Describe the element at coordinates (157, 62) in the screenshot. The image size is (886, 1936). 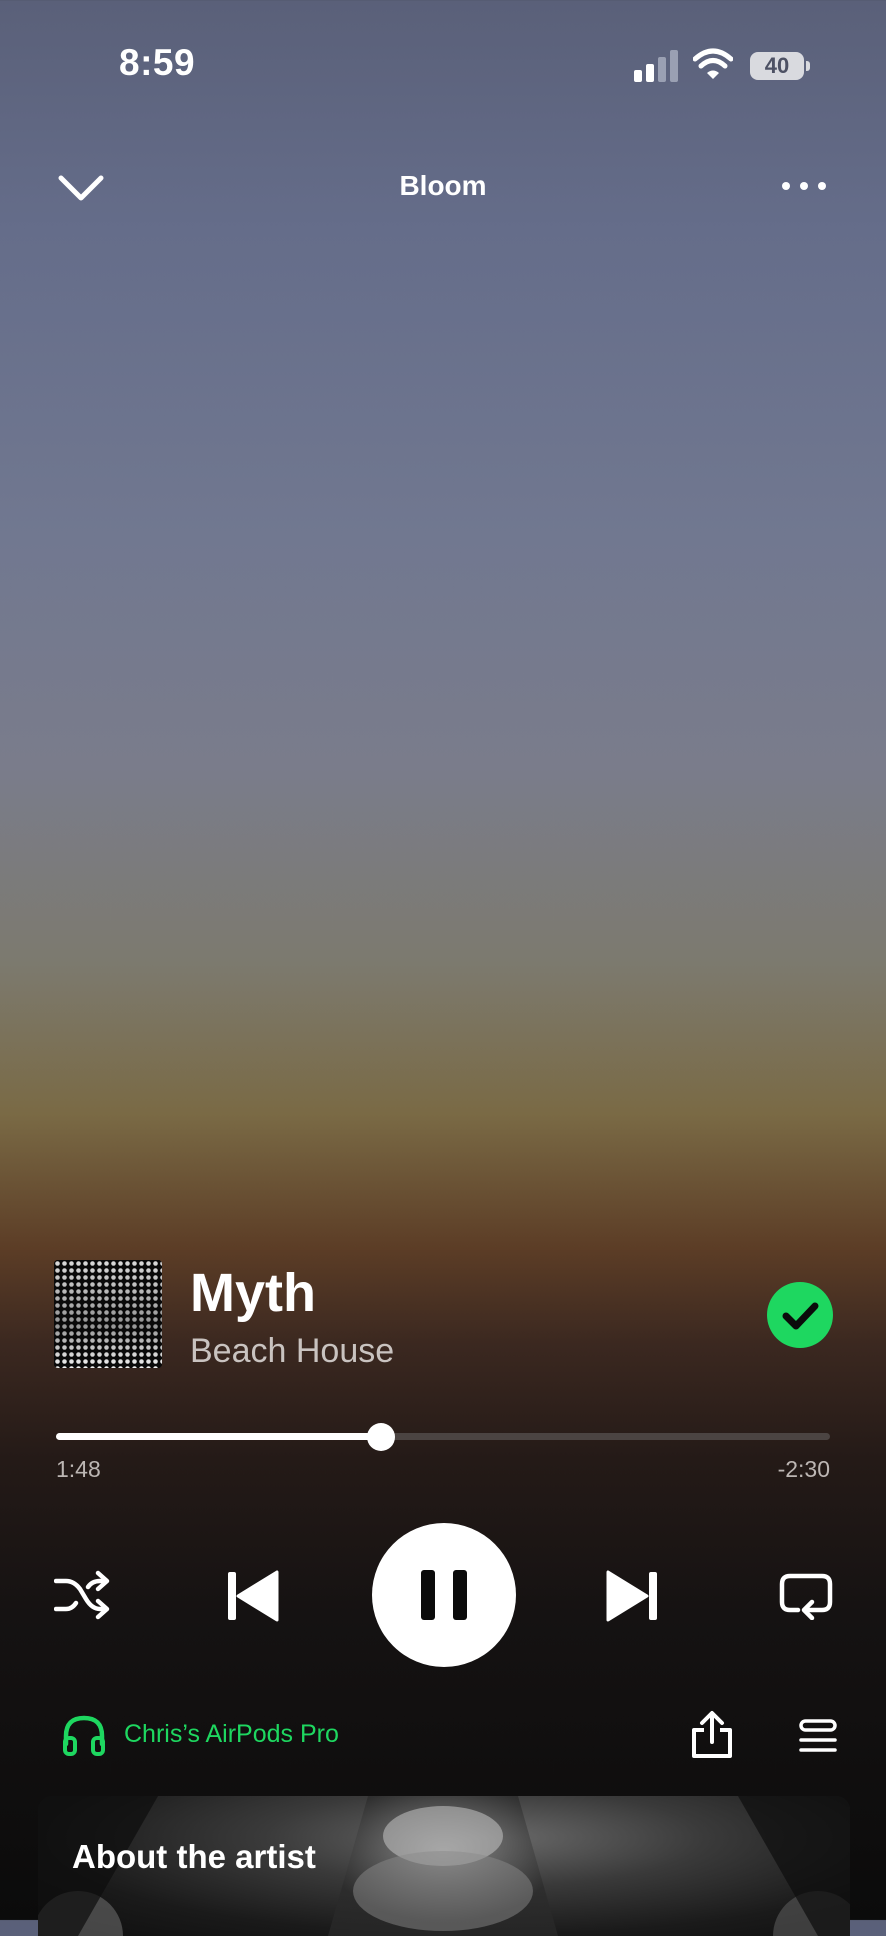
I see `status-time: 8:59` at that location.